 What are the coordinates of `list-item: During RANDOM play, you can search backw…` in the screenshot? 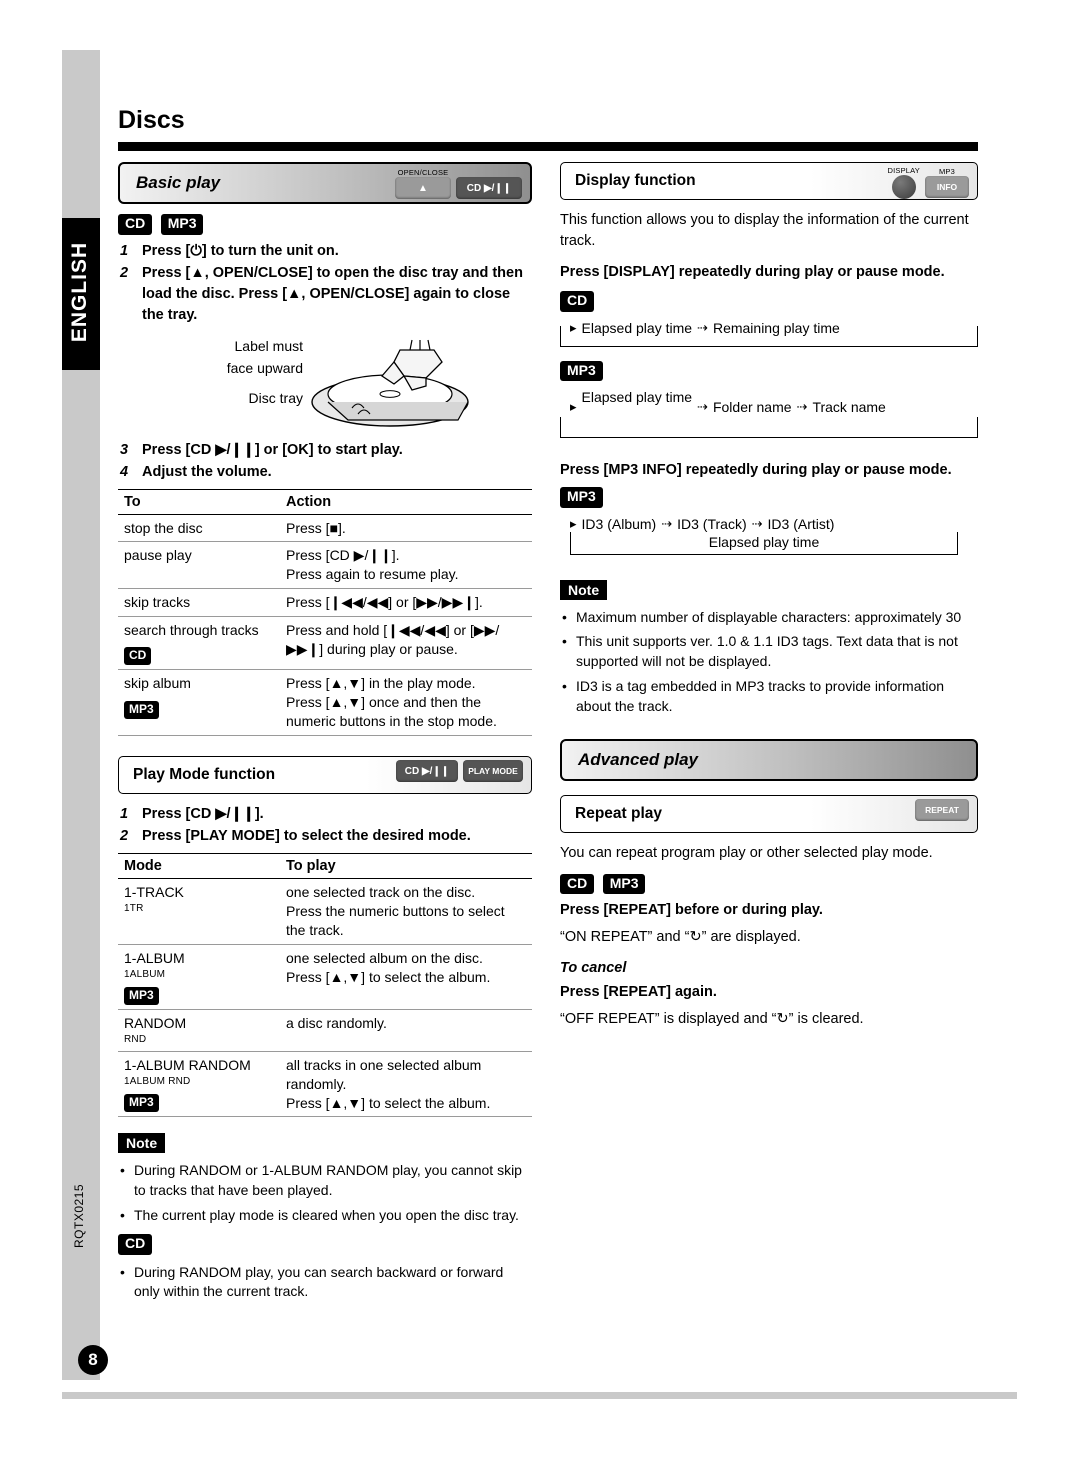 It's located at (325, 1283).